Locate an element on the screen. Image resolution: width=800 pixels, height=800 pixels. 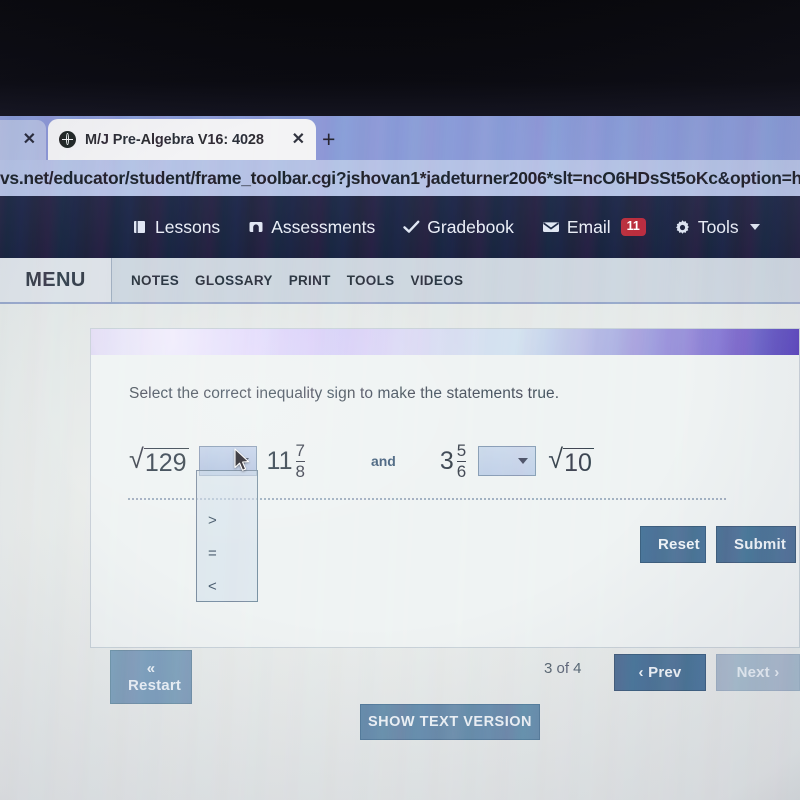
sub-item-tools: TOOLS is located at coordinates (371, 280).